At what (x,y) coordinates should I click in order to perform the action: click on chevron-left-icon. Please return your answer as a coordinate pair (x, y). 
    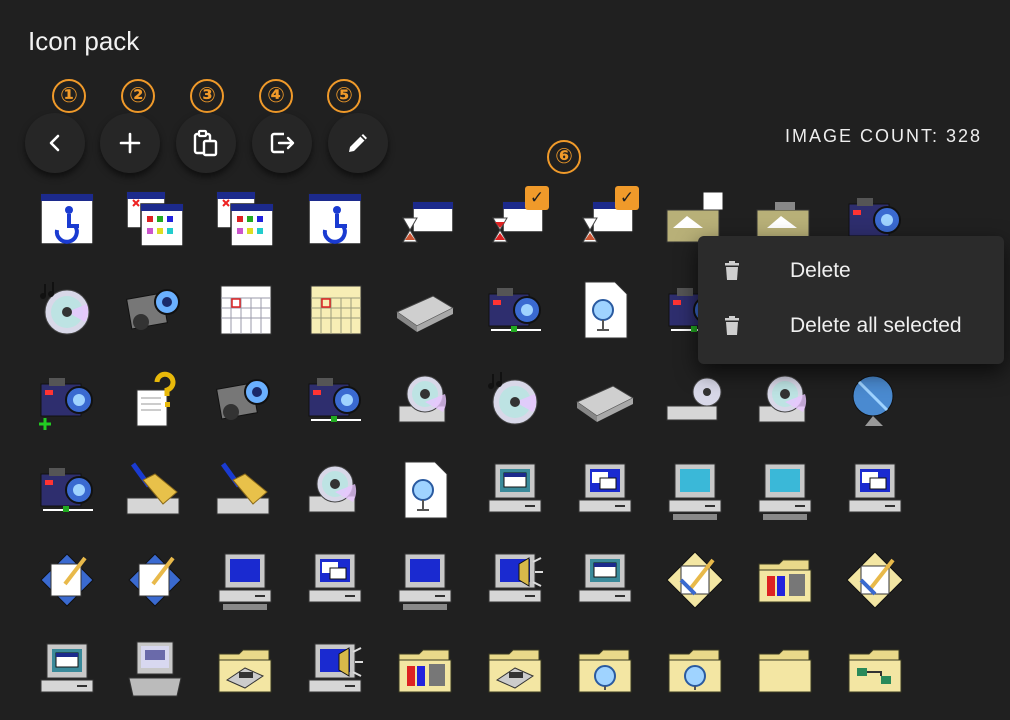
    Looking at the image, I should click on (54, 143).